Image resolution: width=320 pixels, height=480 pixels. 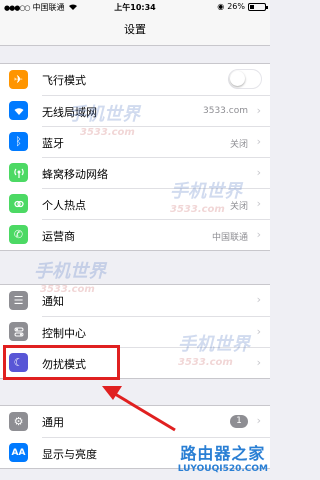 I want to click on cellular-icon, so click(x=18, y=172).